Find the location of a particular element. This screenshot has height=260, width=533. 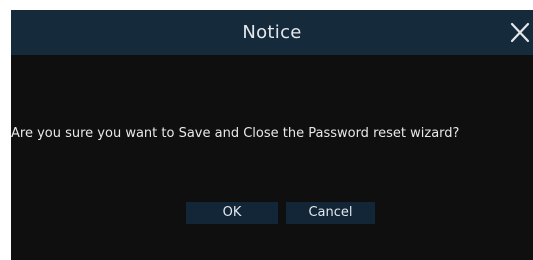

ok-button: OK is located at coordinates (232, 213).